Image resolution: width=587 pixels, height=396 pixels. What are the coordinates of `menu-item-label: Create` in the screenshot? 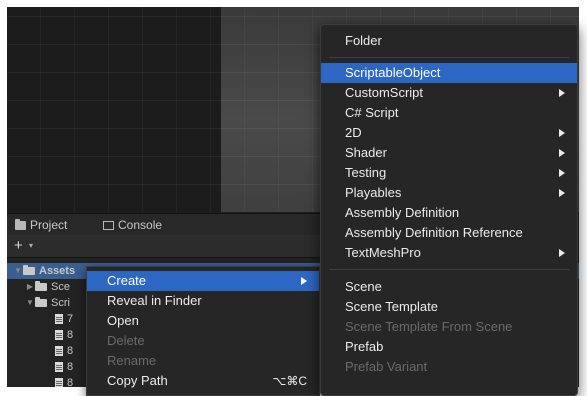 It's located at (127, 280).